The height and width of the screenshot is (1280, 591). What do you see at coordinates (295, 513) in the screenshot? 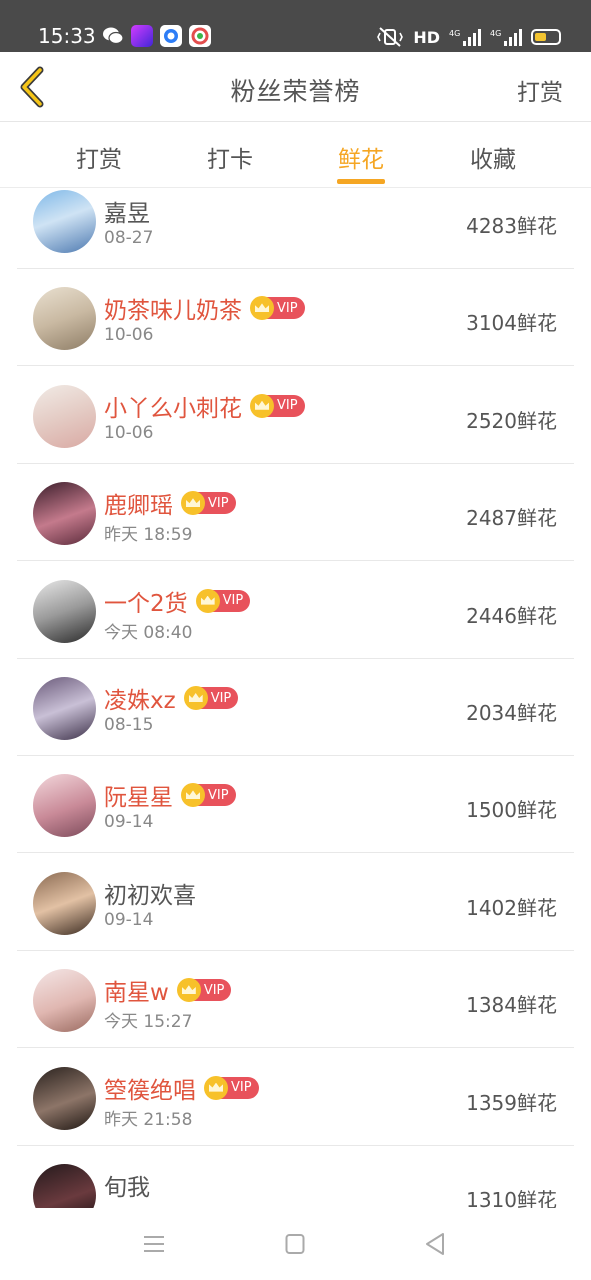
I see `fan-row: 鹿卿瑶 VIP 昨天 18:59 2487鲜花` at bounding box center [295, 513].